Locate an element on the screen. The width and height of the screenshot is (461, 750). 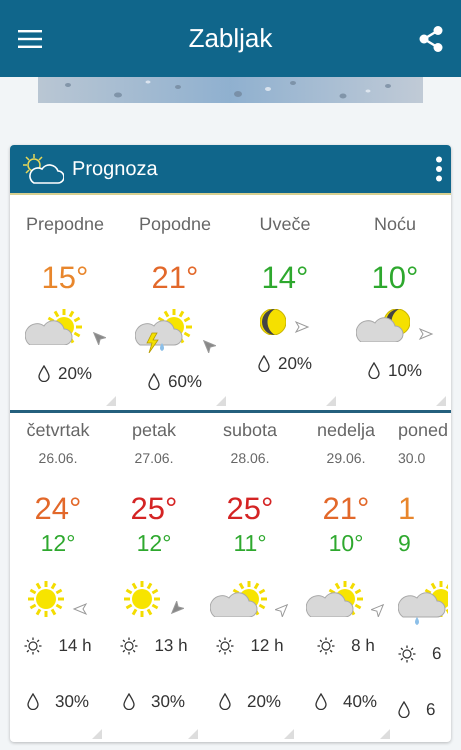
day-name: subota is located at coordinates (250, 430).